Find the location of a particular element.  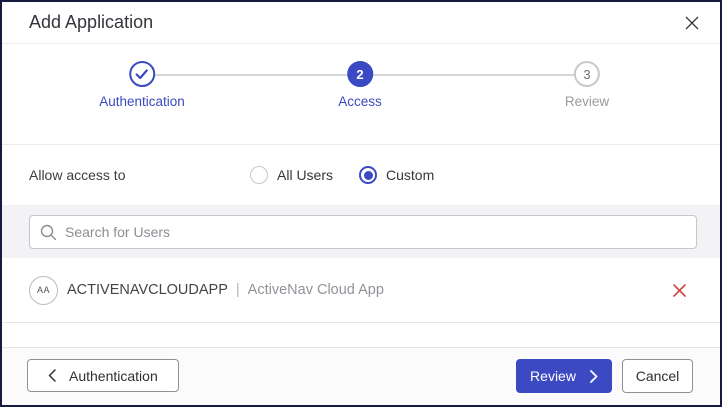

radio-custom: Custom is located at coordinates (396, 175).